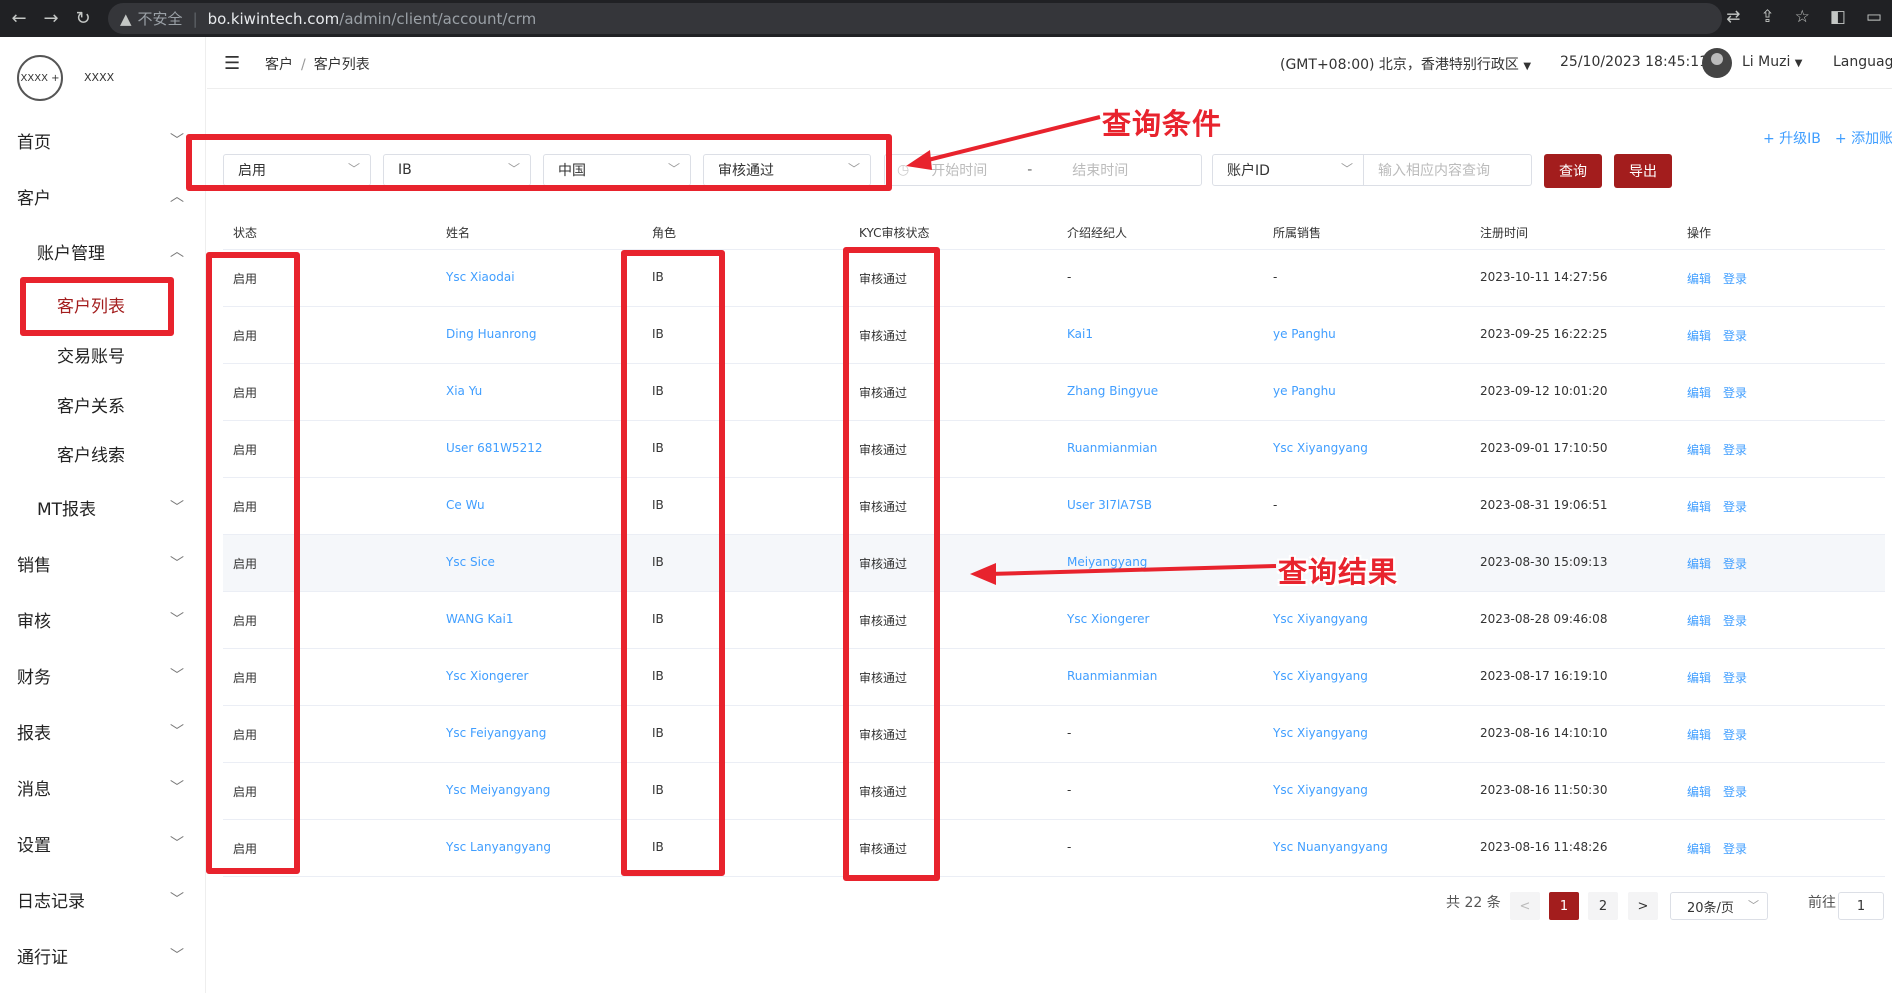  I want to click on query-button: 查询, so click(1573, 171).